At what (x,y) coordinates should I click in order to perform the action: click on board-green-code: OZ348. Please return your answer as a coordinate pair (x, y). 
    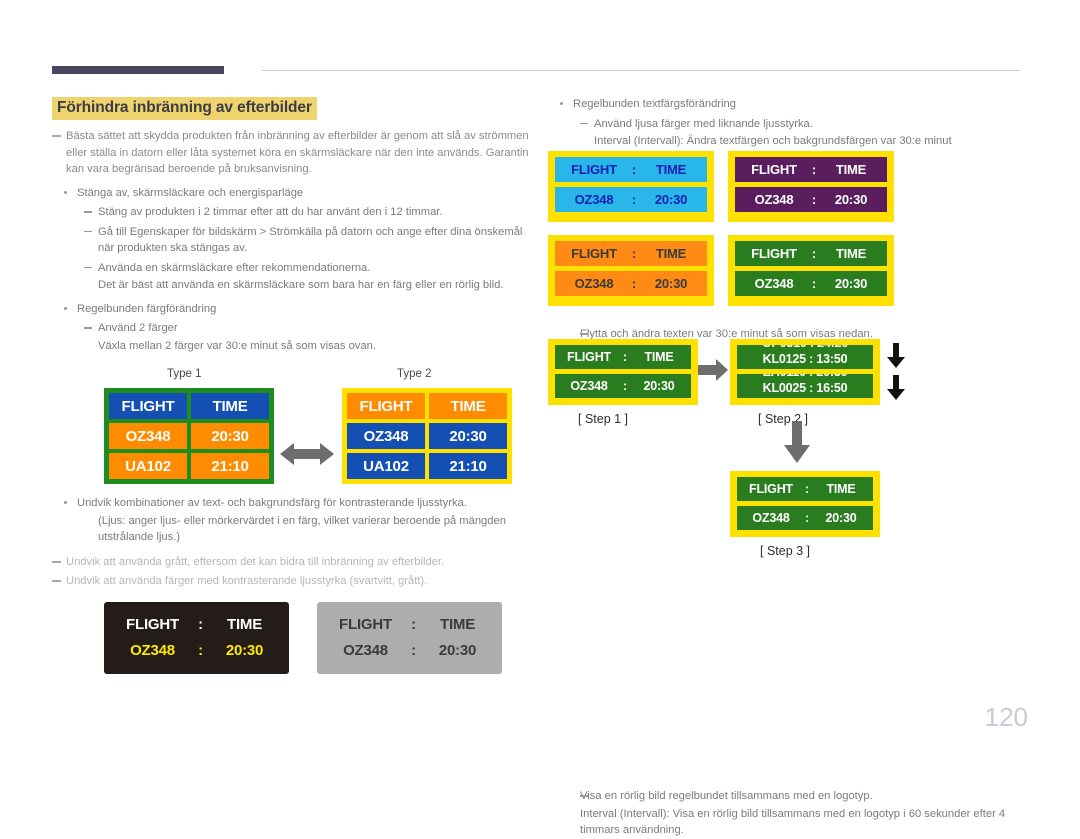
    Looking at the image, I should click on (774, 283).